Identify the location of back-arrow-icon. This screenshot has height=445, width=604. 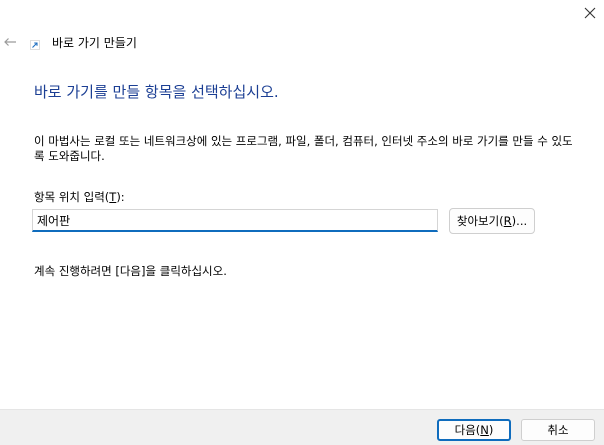
(10, 42).